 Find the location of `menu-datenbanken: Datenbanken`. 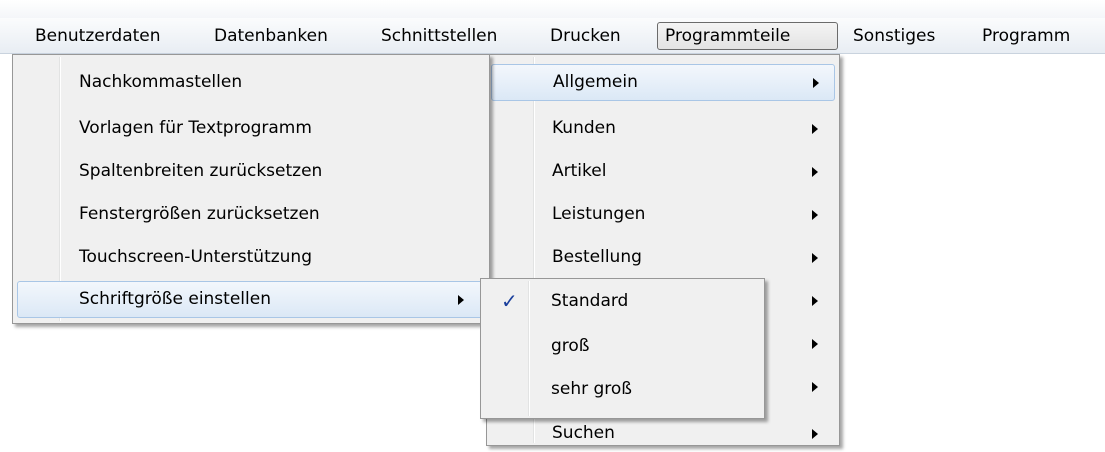

menu-datenbanken: Datenbanken is located at coordinates (271, 36).